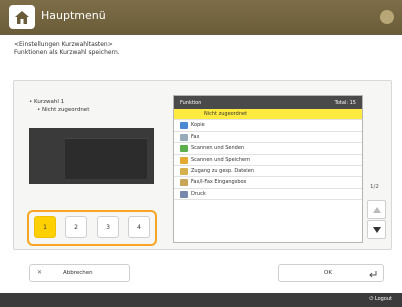 This screenshot has height=307, width=402. I want to click on cancel-button: ✕ Abbrechen, so click(79, 273).